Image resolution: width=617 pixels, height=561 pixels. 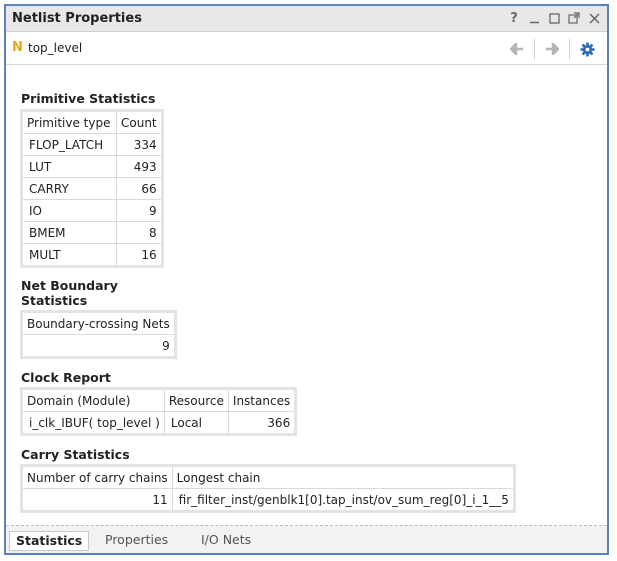 I want to click on count-cell: 9, so click(x=139, y=210).